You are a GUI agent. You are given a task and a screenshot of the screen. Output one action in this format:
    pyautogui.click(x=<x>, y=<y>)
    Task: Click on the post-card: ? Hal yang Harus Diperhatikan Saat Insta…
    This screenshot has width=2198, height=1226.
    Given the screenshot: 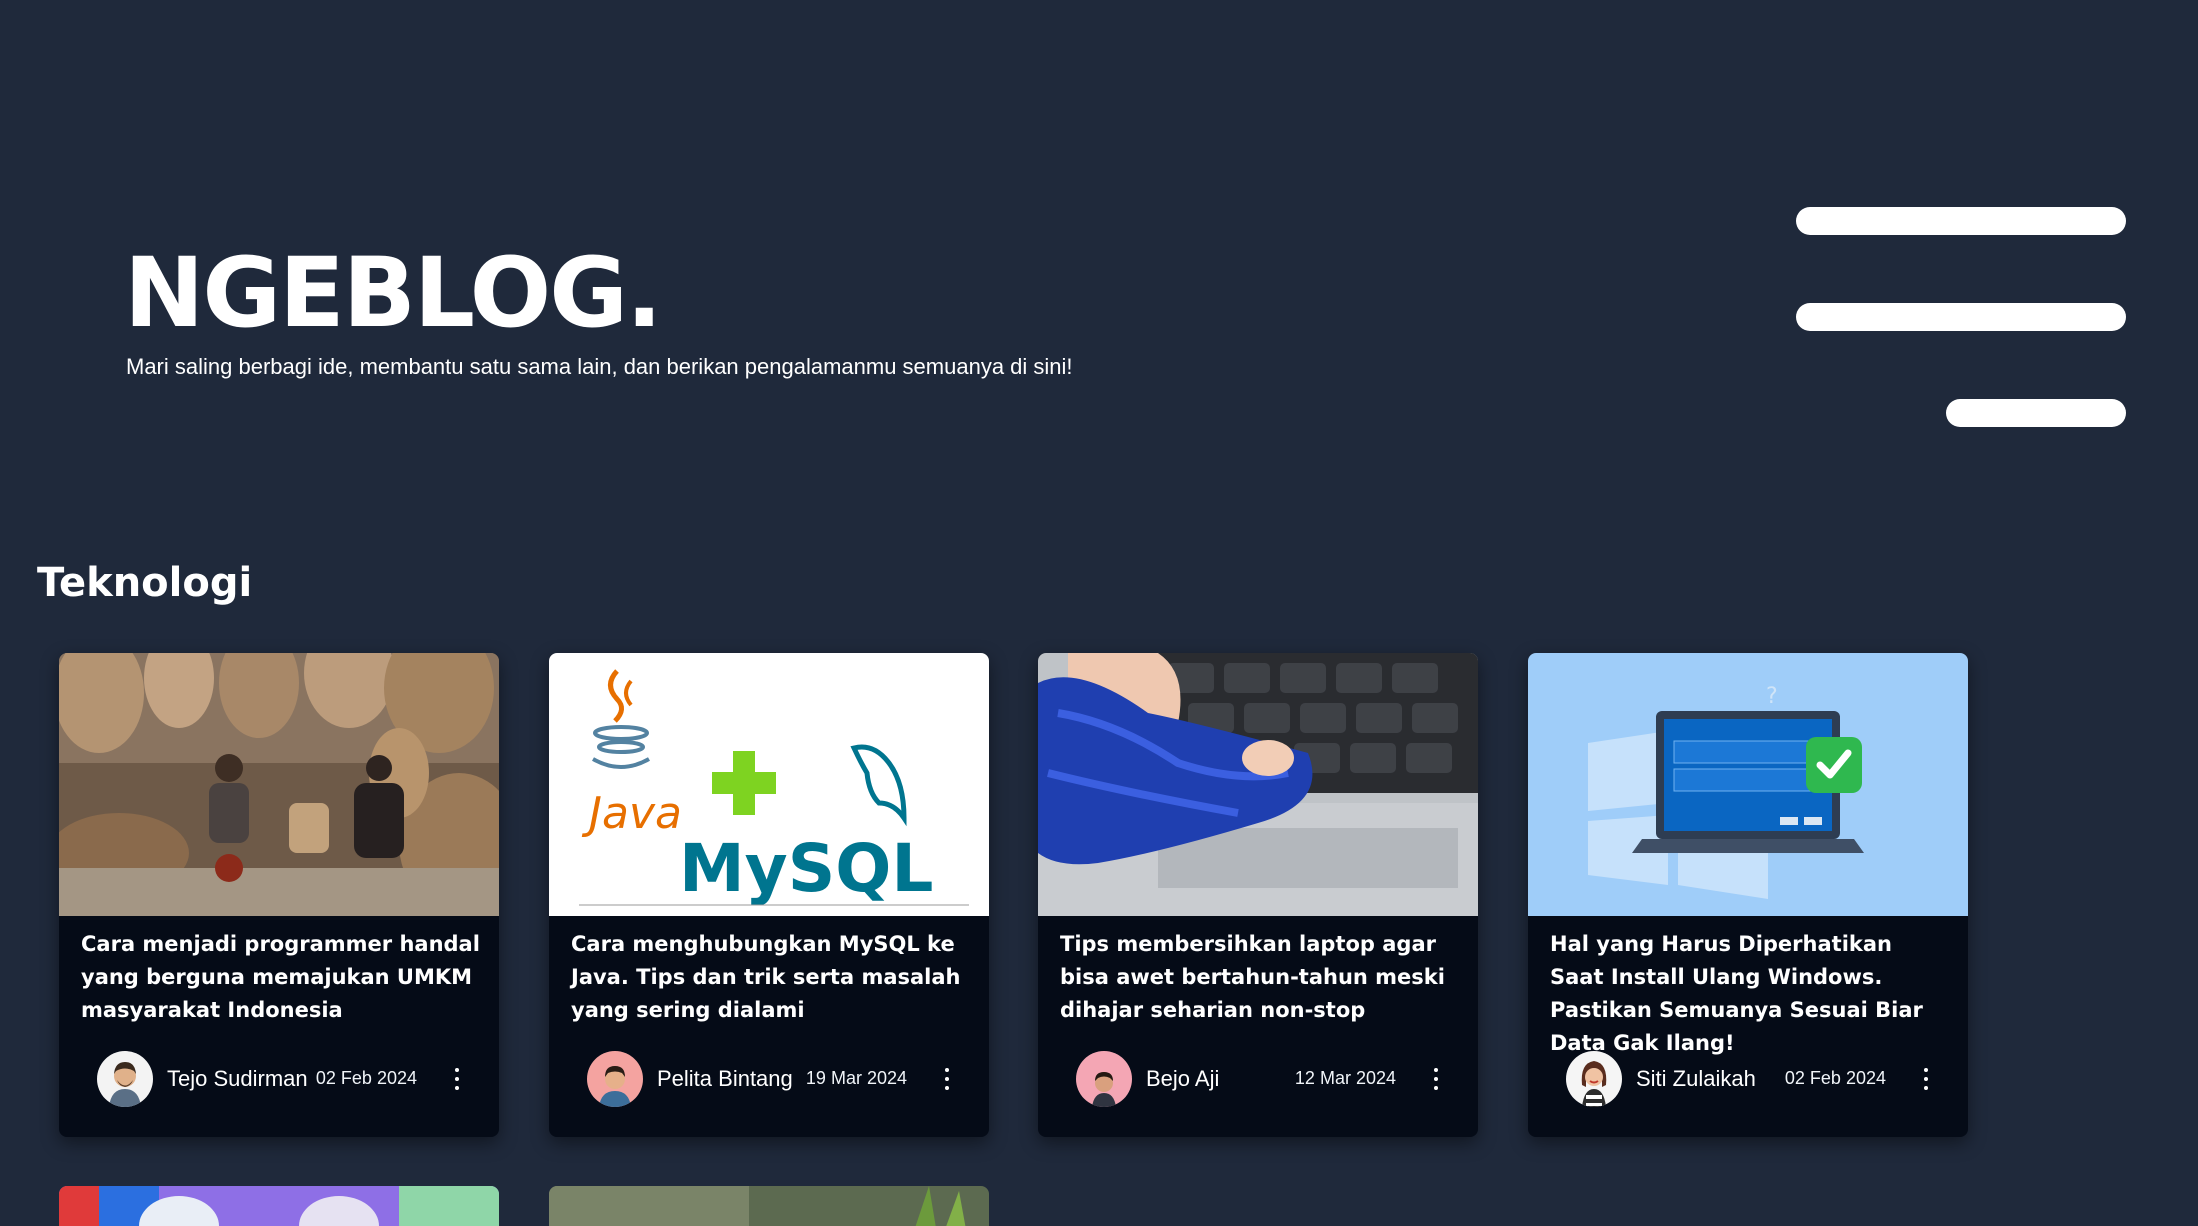 What is the action you would take?
    pyautogui.click(x=1748, y=895)
    